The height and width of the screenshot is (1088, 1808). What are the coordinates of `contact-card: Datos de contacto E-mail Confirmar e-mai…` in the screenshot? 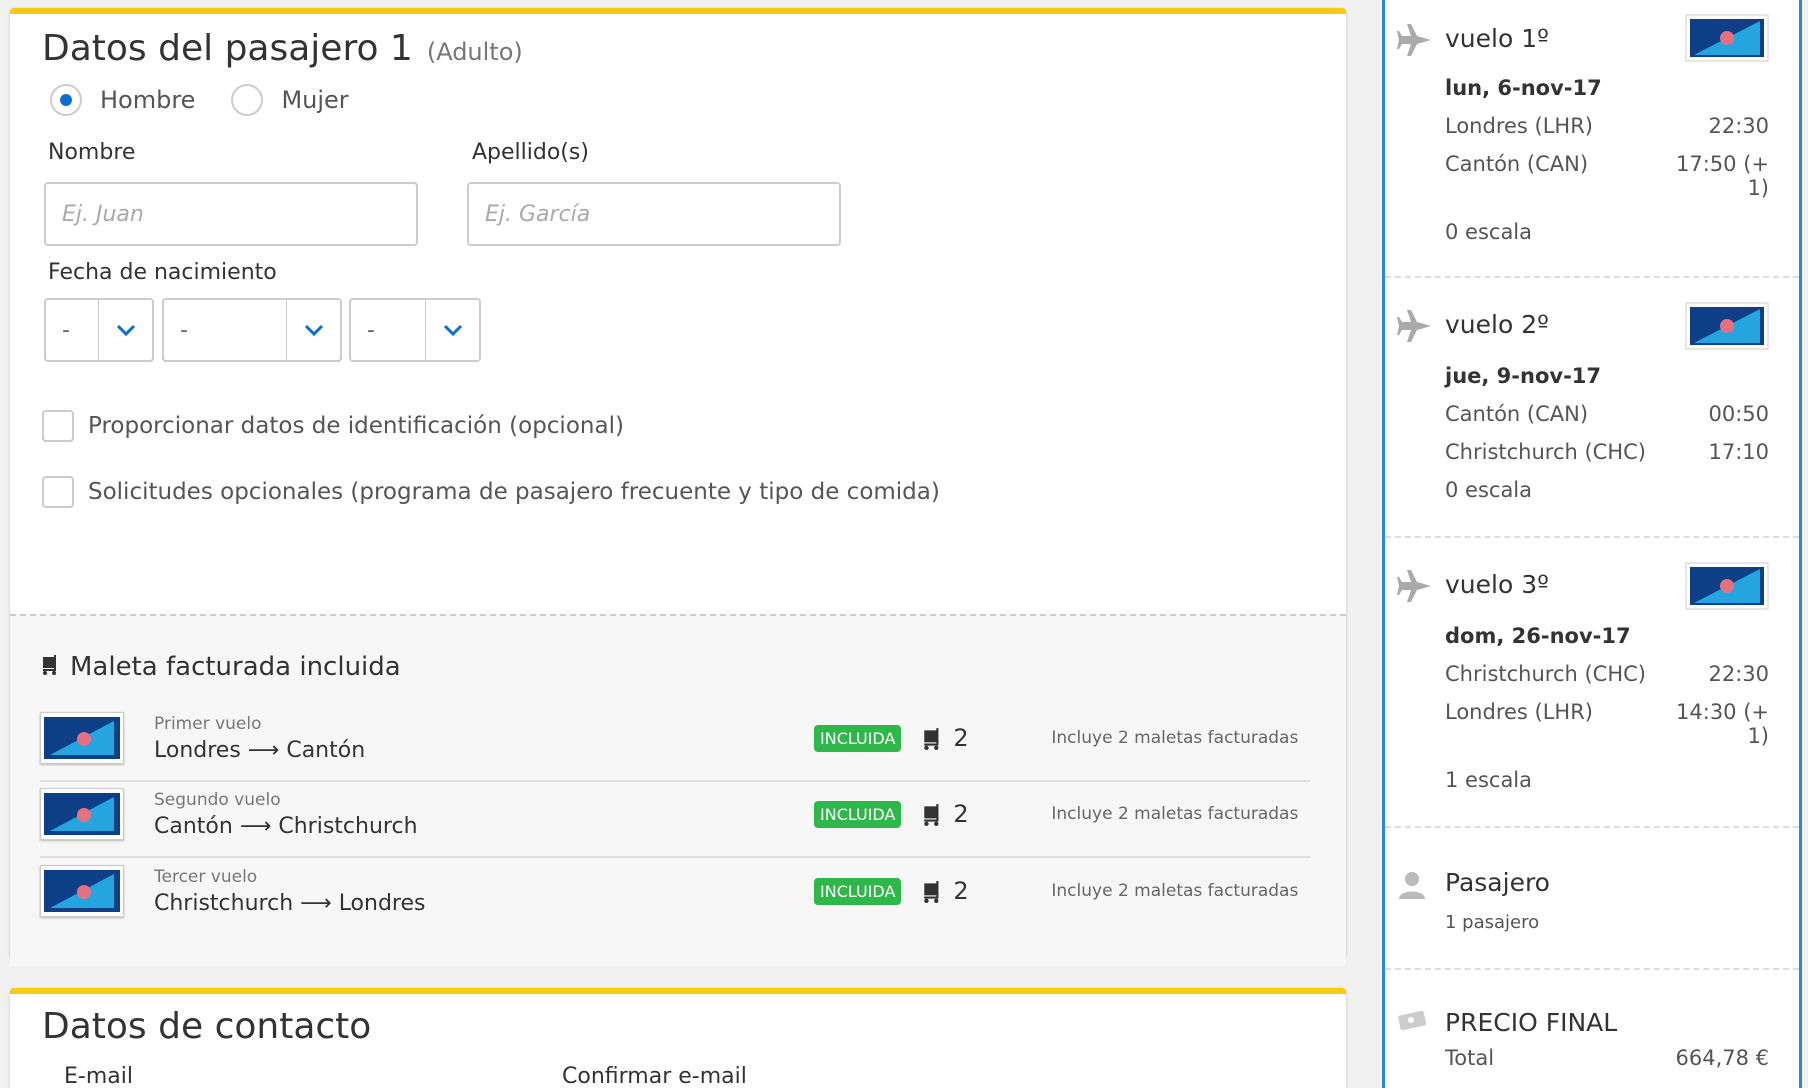 It's located at (678, 1038).